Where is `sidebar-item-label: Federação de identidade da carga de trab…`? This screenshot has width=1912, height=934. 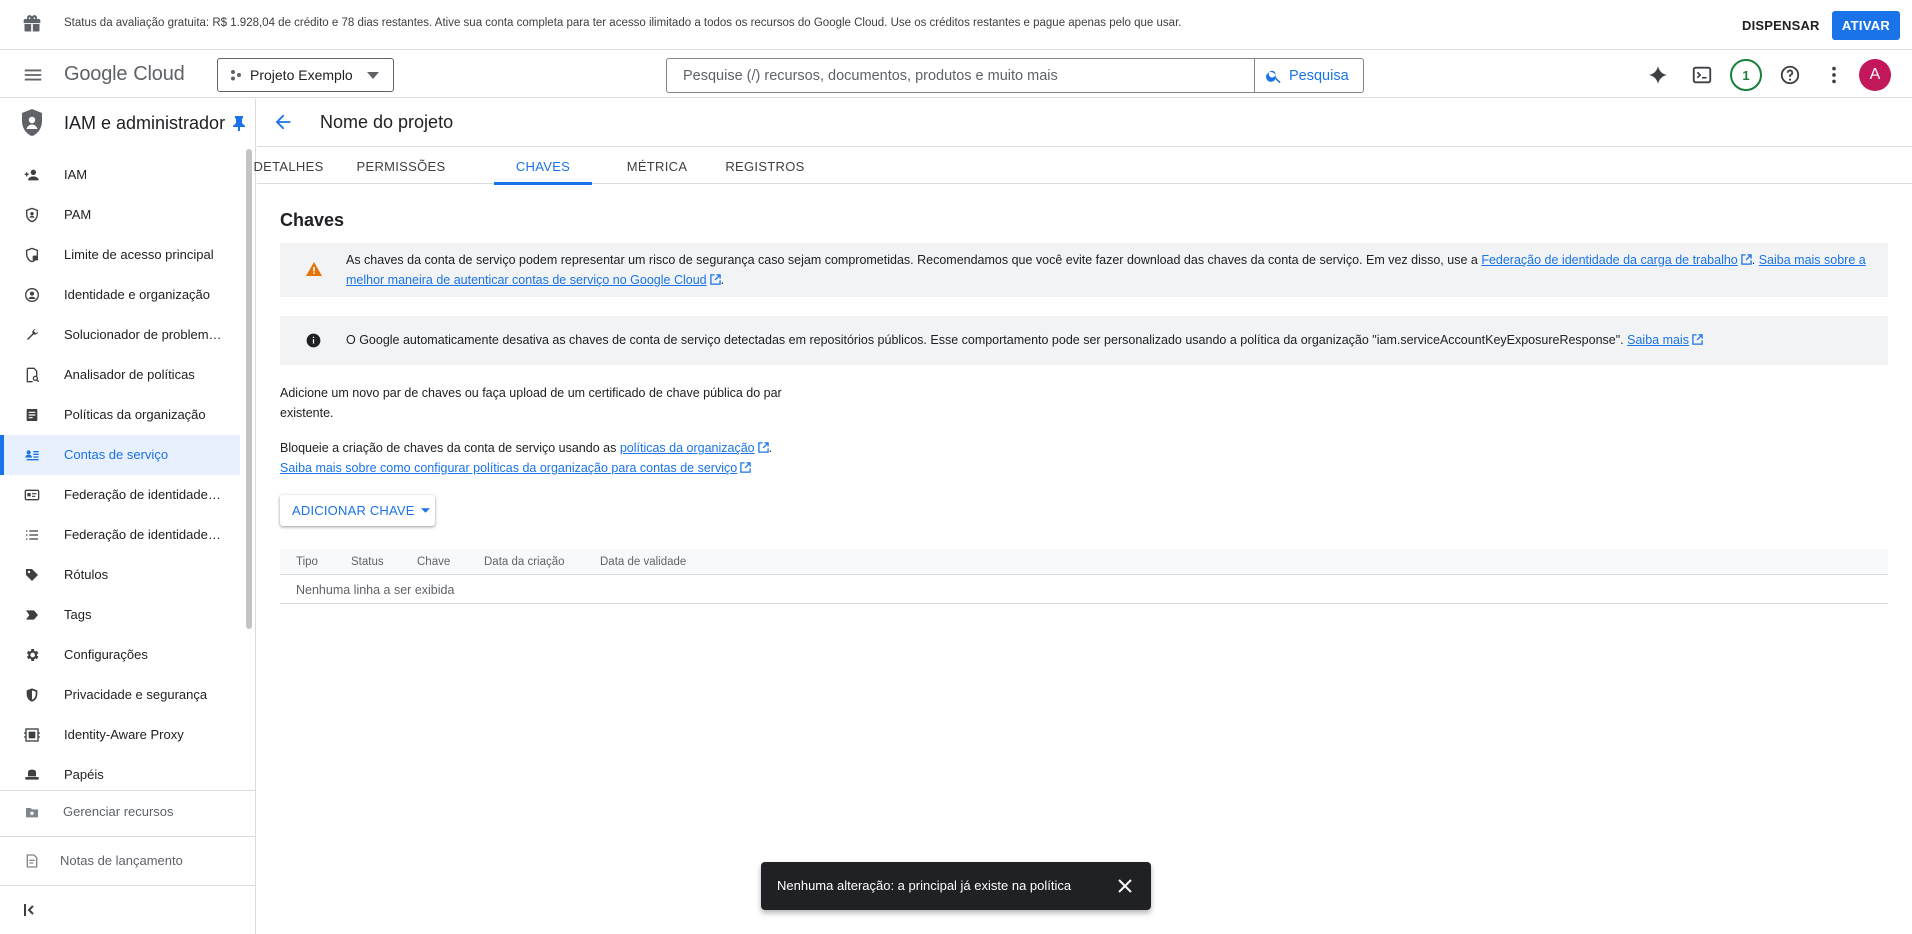
sidebar-item-label: Federação de identidade da carga de trab… is located at coordinates (144, 494).